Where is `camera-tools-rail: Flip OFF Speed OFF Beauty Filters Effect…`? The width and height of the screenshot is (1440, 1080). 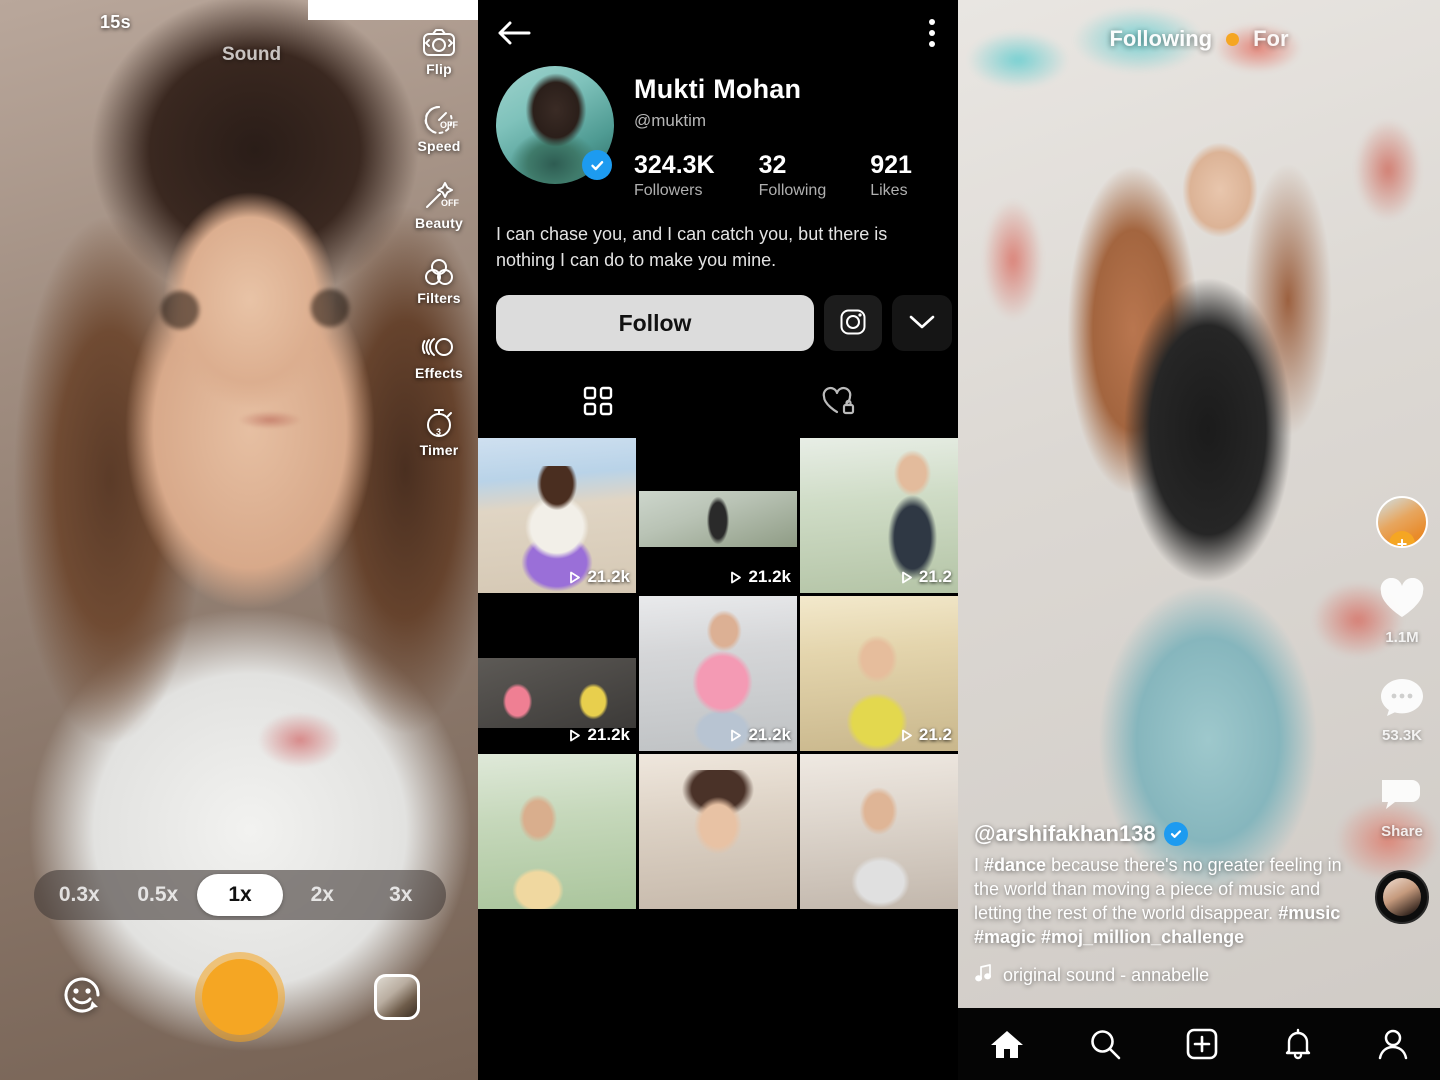
camera-tools-rail: Flip OFF Speed OFF Beauty Filters Effect… is located at coordinates (439, 243).